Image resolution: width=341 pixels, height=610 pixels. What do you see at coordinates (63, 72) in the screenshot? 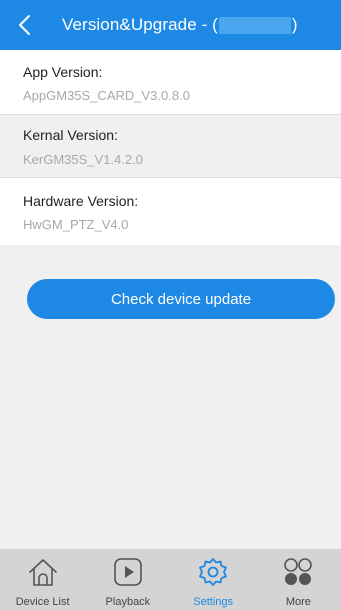
I see `app-version-label: App Version:` at bounding box center [63, 72].